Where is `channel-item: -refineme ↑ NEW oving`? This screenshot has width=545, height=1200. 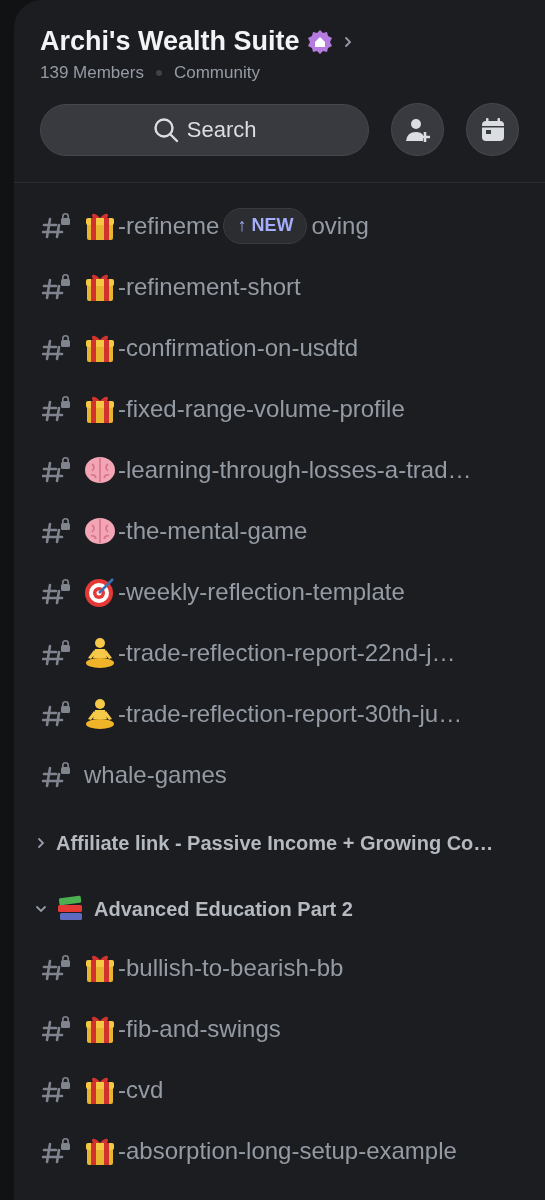
channel-item: -refineme ↑ NEW oving is located at coordinates (279, 225).